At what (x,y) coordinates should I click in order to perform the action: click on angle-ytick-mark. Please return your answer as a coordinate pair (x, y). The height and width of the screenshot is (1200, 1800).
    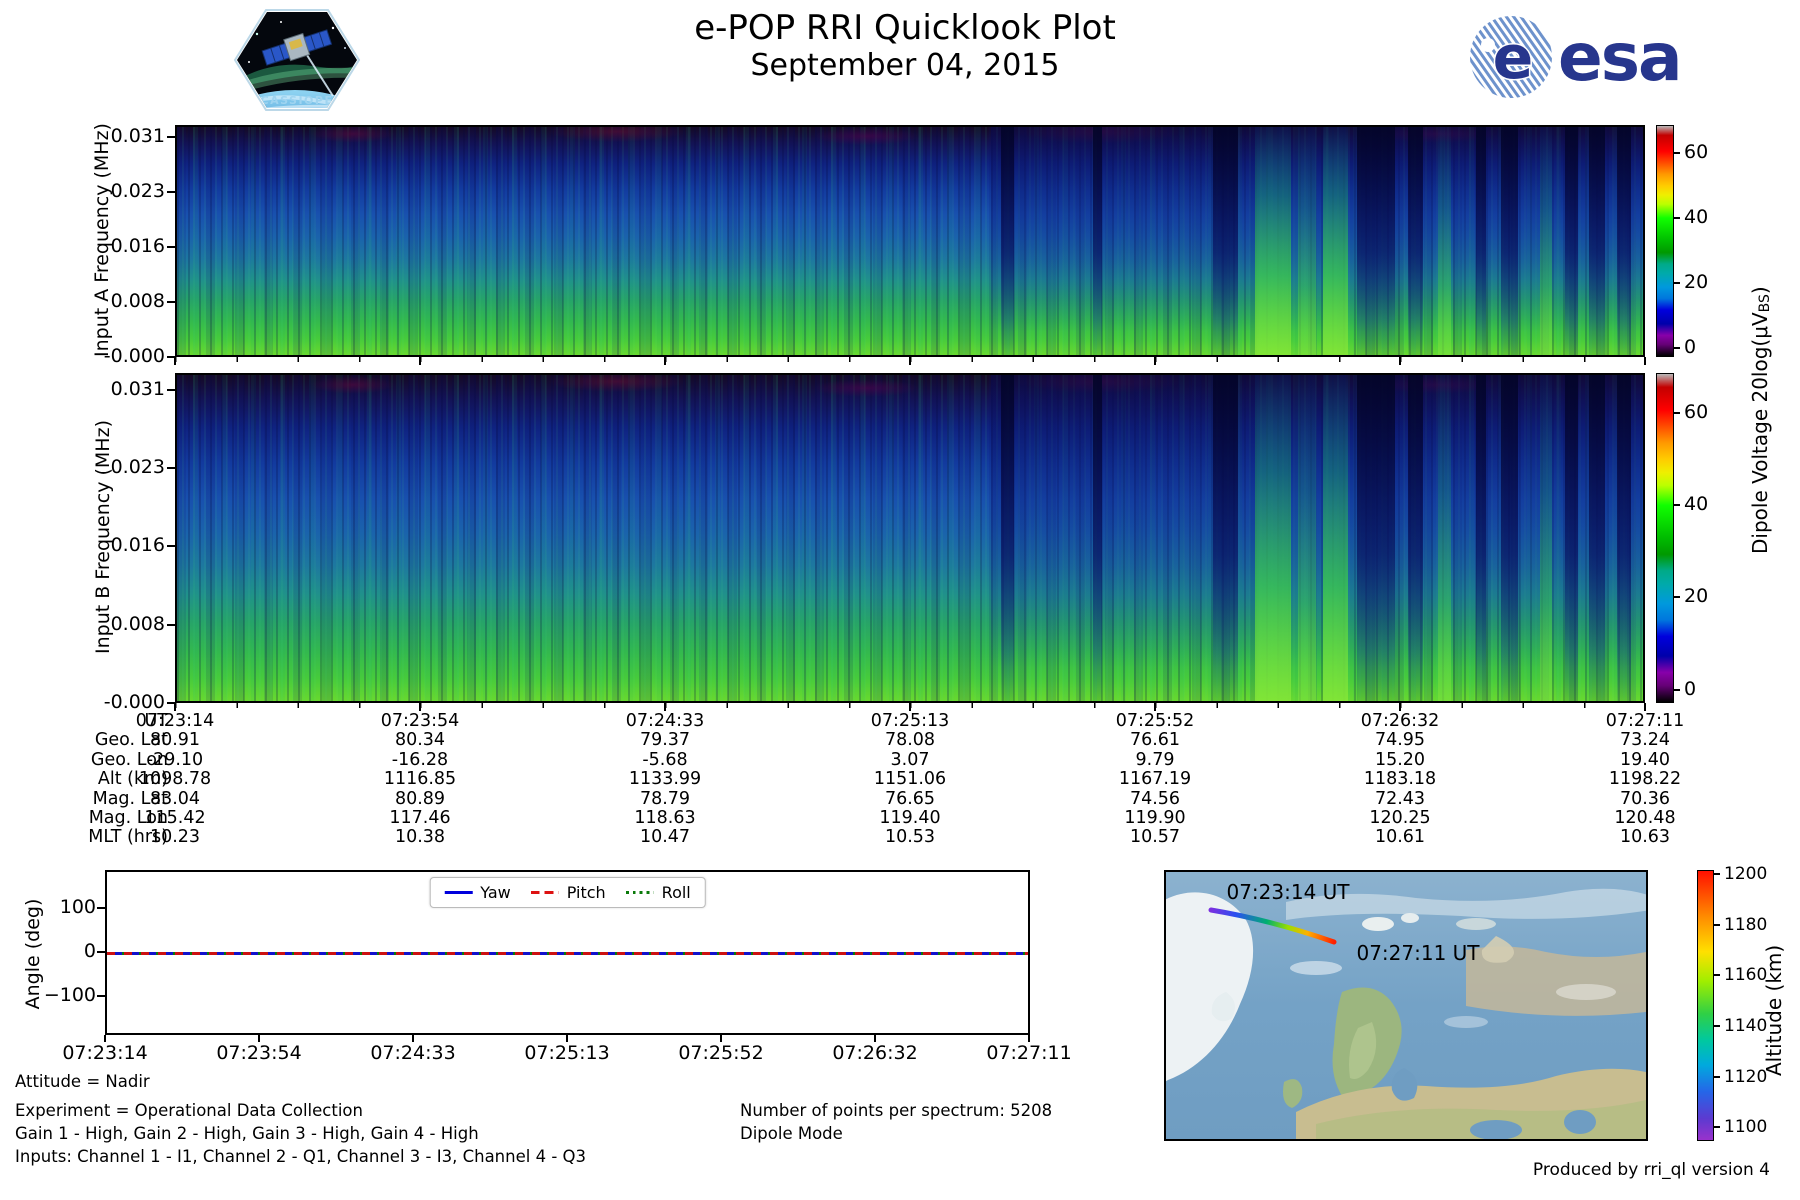
    Looking at the image, I should click on (101, 996).